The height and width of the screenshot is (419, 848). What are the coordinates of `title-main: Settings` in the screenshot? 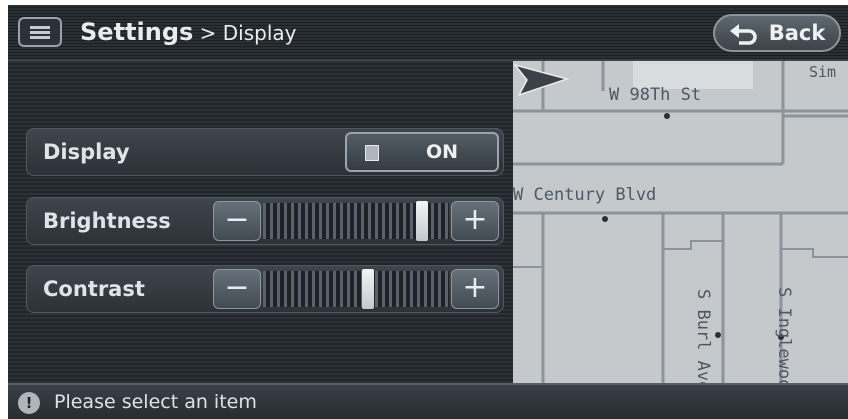 It's located at (137, 32).